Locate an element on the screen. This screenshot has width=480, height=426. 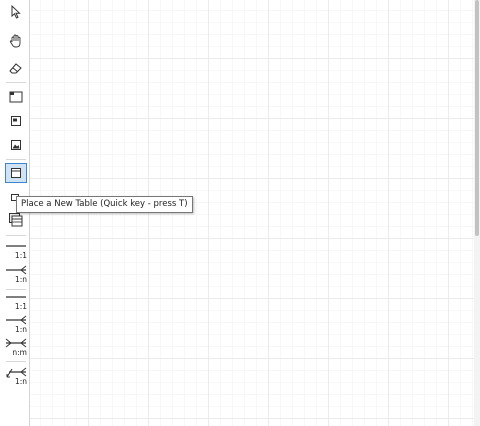
relationship-1-1-button: 1:1 is located at coordinates (16, 253).